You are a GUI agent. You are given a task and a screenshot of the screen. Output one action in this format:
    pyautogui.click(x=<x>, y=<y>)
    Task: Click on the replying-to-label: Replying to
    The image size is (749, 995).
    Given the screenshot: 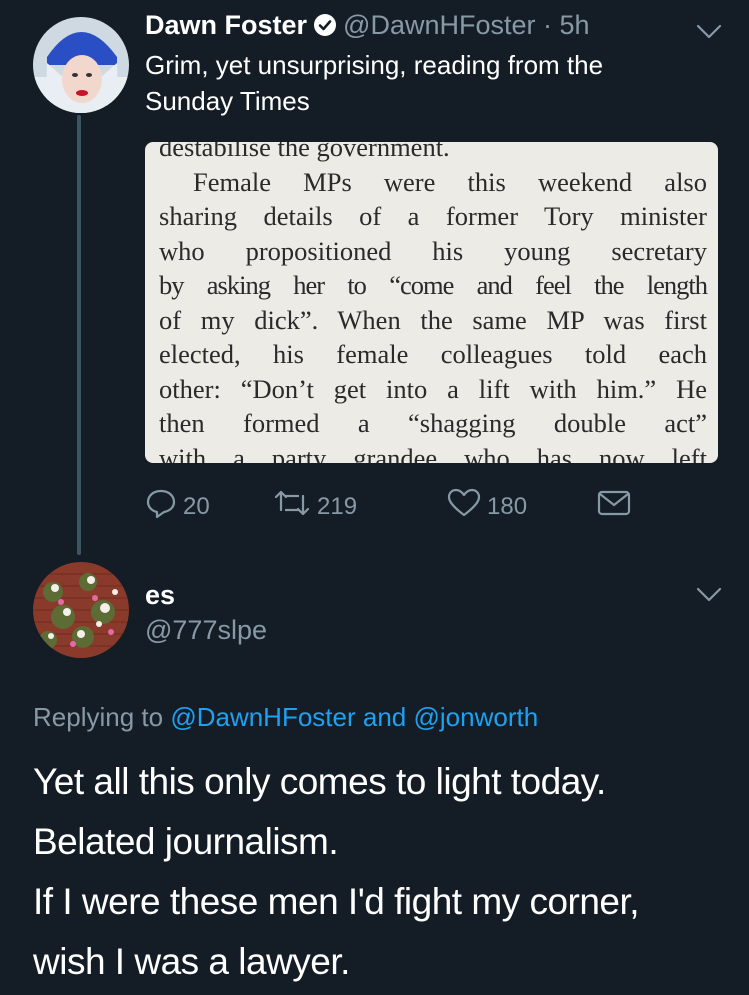 What is the action you would take?
    pyautogui.click(x=98, y=717)
    